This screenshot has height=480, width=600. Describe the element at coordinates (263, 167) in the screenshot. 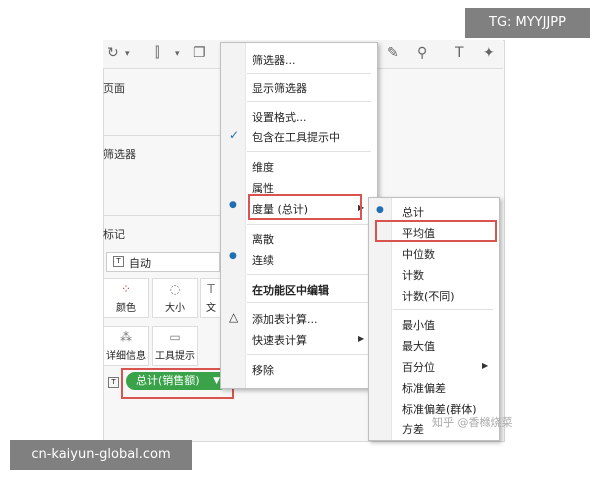

I see `menu-item-dimension: 维度` at that location.